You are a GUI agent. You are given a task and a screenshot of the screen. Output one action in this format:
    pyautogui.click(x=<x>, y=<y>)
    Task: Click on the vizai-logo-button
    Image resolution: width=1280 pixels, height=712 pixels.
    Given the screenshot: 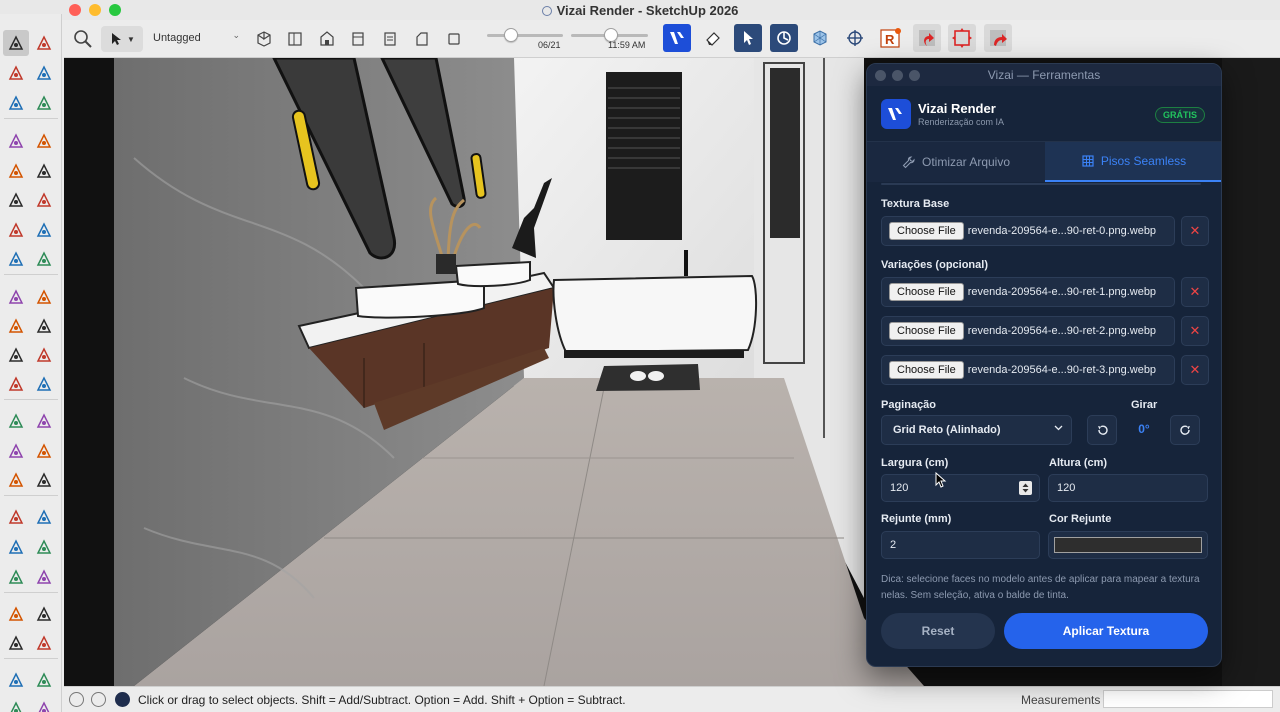 What is the action you would take?
    pyautogui.click(x=677, y=38)
    